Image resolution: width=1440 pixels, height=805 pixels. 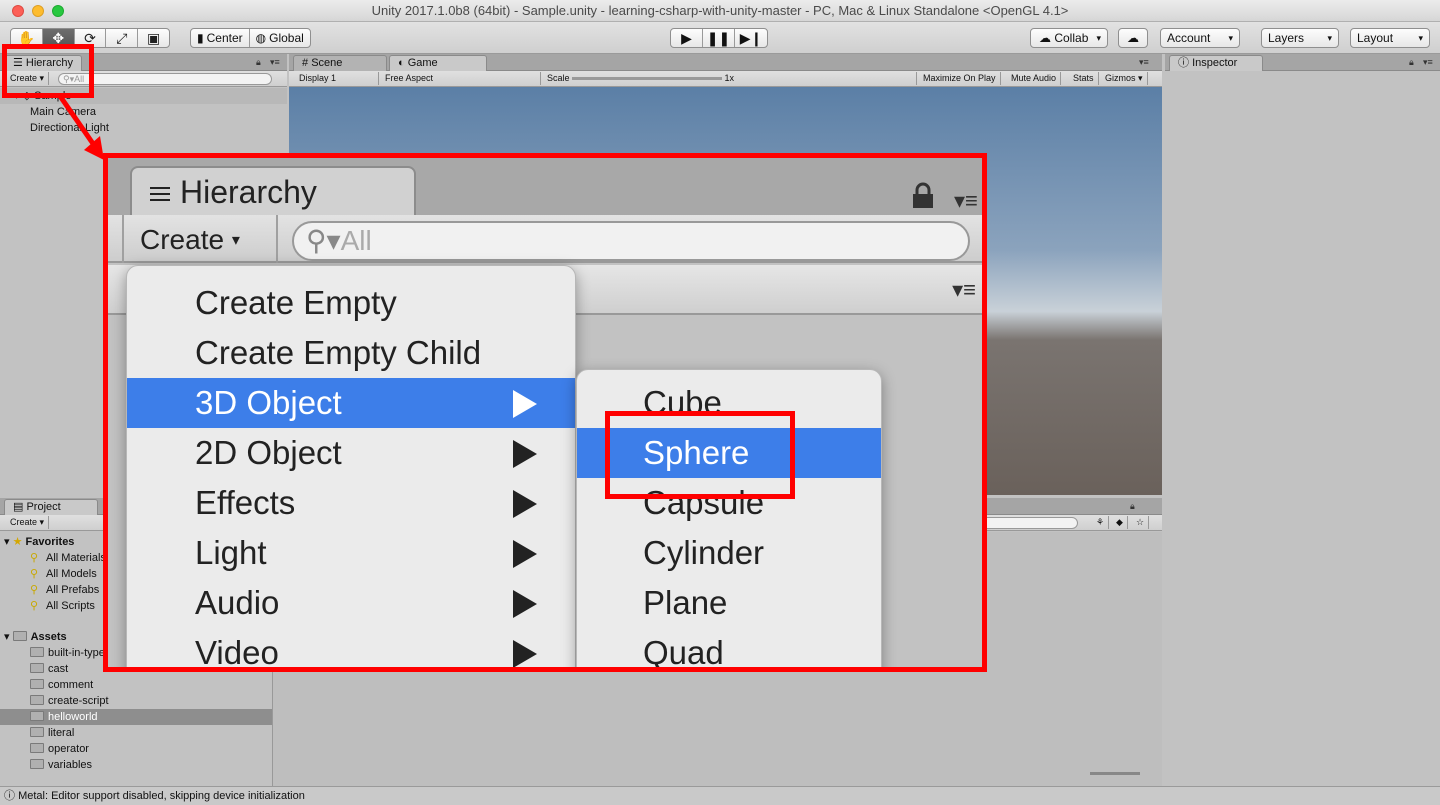 I want to click on menu-item-3d-object: 3D Object, so click(x=351, y=403).